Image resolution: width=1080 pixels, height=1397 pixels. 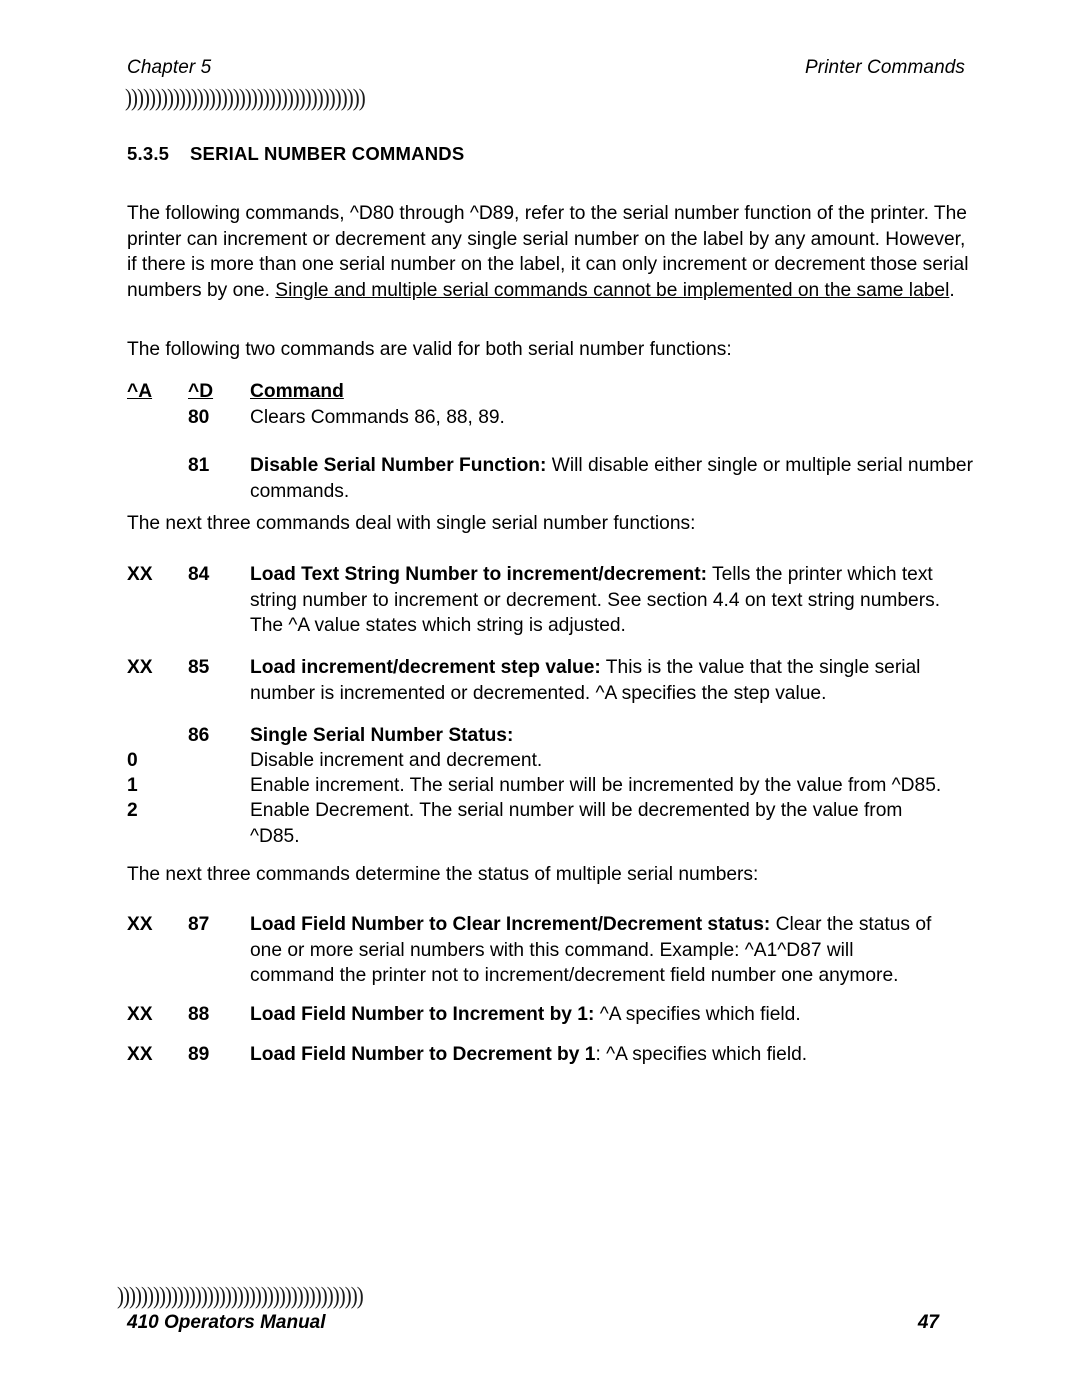 I want to click on command-table-header: ^A ^D Command, so click(x=551, y=392).